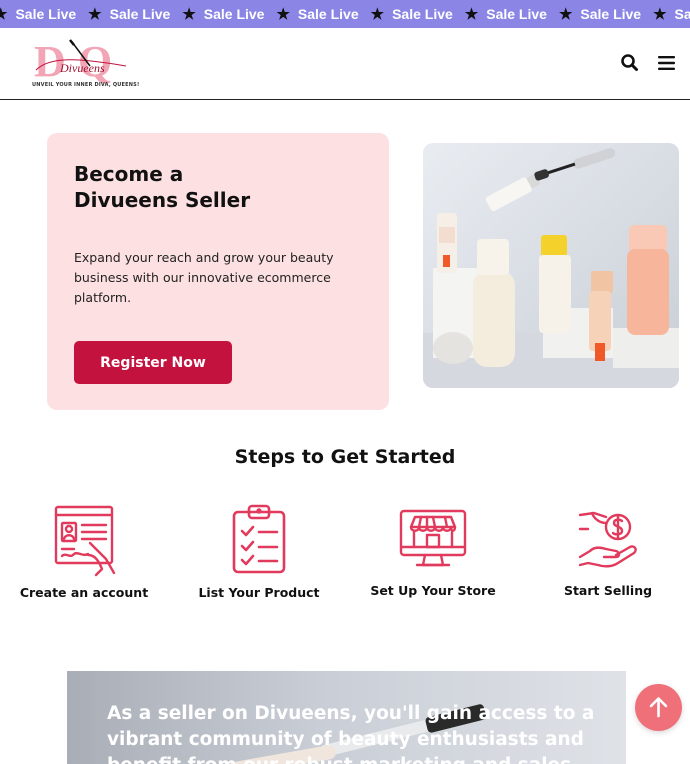  I want to click on hand-coin-icon, so click(607, 539).